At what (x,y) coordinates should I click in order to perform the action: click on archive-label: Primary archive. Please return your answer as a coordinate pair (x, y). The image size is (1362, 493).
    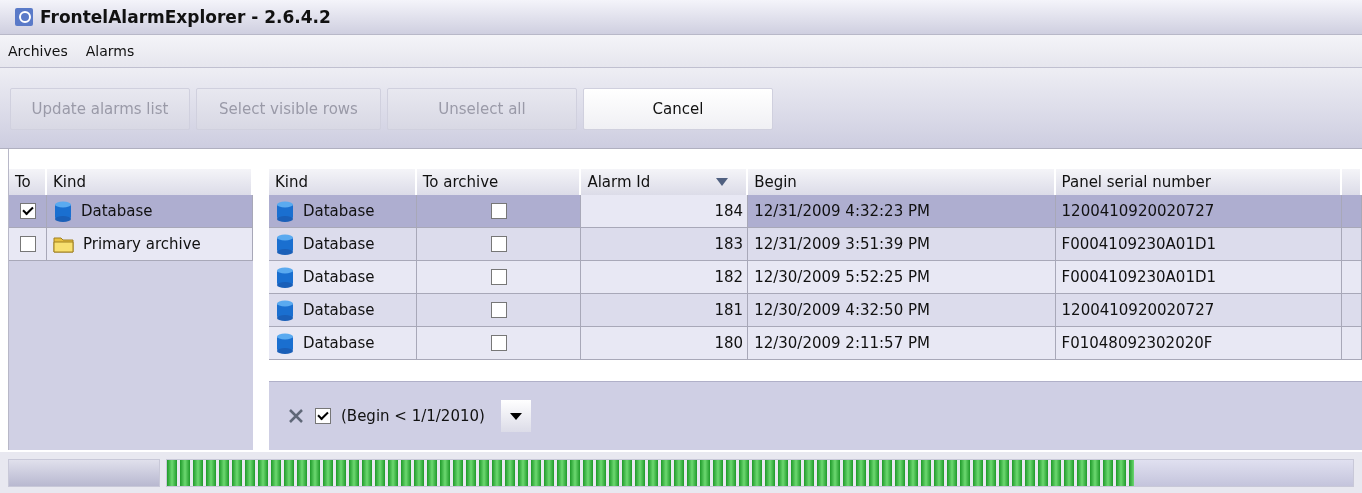
    Looking at the image, I should click on (142, 244).